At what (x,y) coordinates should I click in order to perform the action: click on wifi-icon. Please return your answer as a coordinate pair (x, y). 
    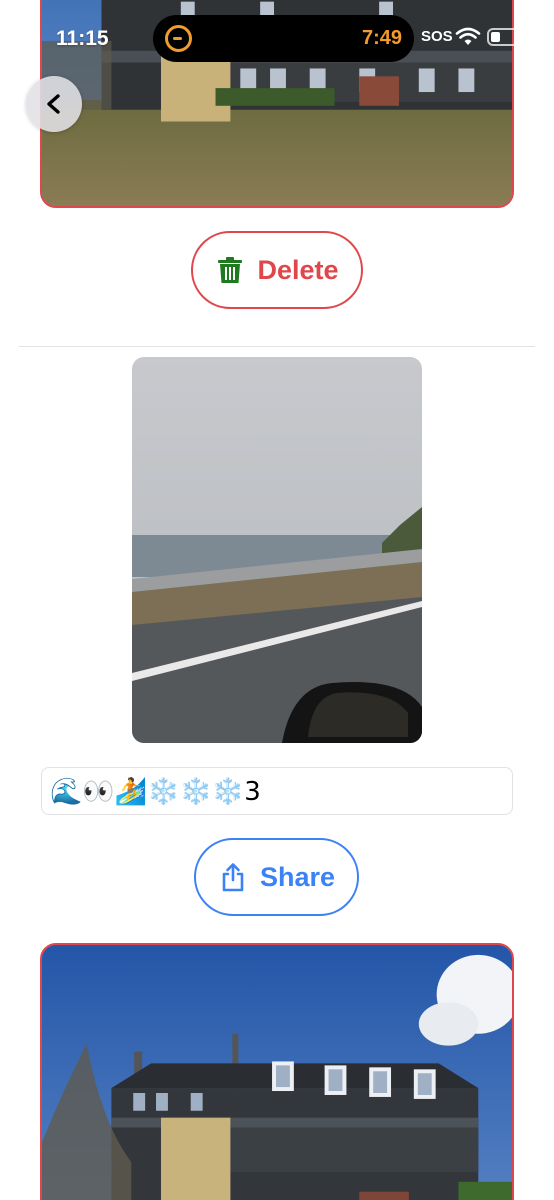
    Looking at the image, I should click on (468, 36).